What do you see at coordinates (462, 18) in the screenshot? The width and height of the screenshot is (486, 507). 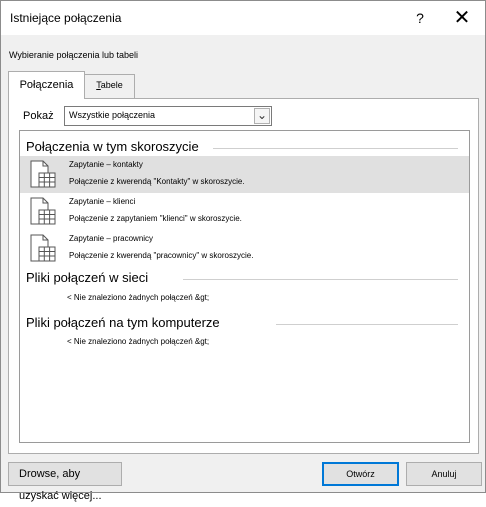 I see `close-button: ✕` at bounding box center [462, 18].